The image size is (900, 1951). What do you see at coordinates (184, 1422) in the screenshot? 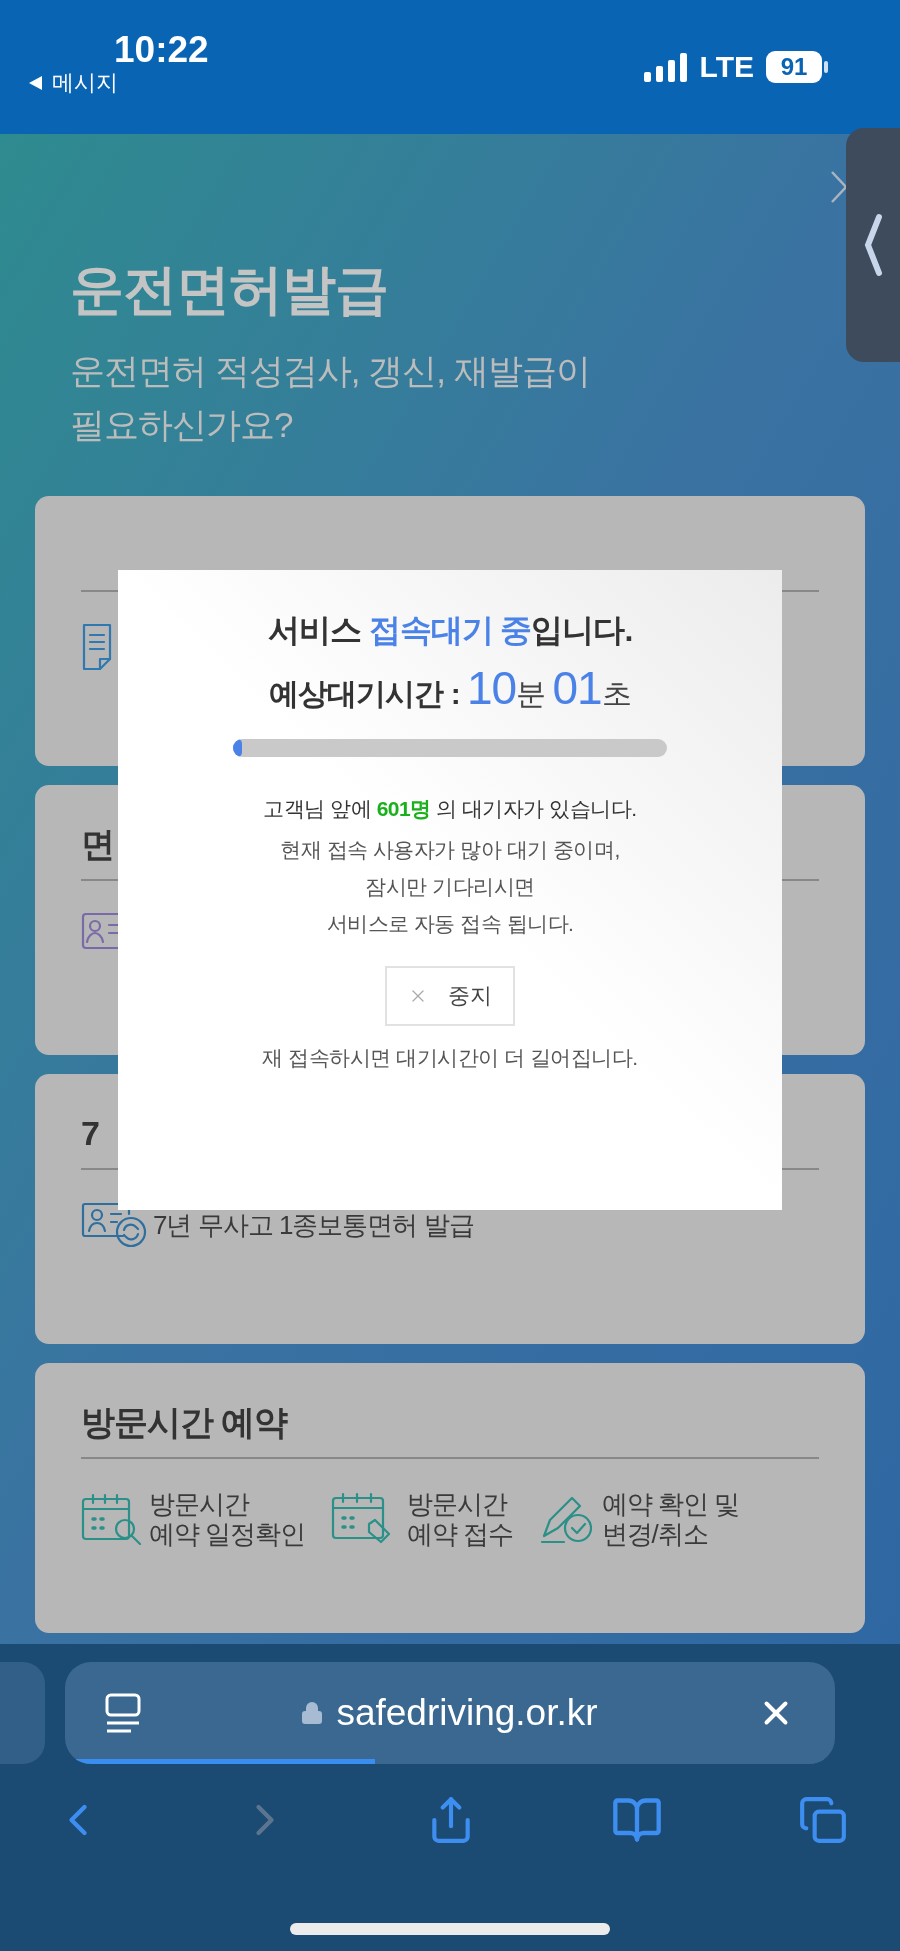
I see `card-title: 방문시간 예약` at bounding box center [184, 1422].